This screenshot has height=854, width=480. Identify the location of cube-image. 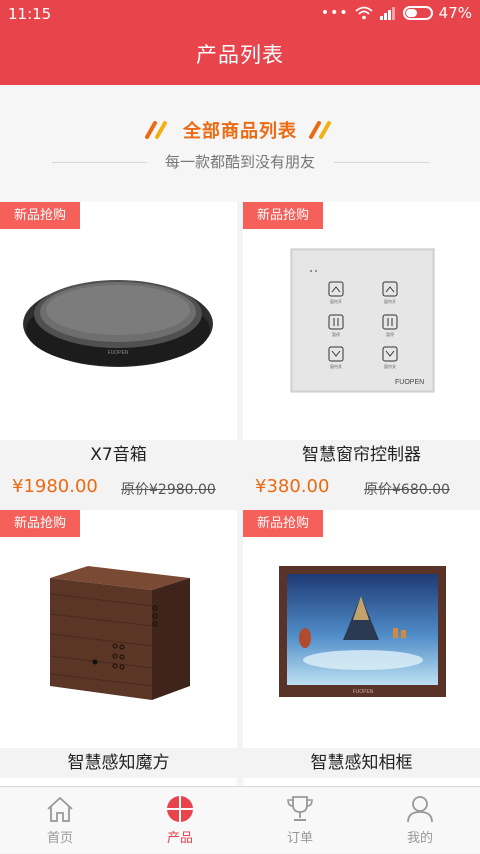
(119, 633).